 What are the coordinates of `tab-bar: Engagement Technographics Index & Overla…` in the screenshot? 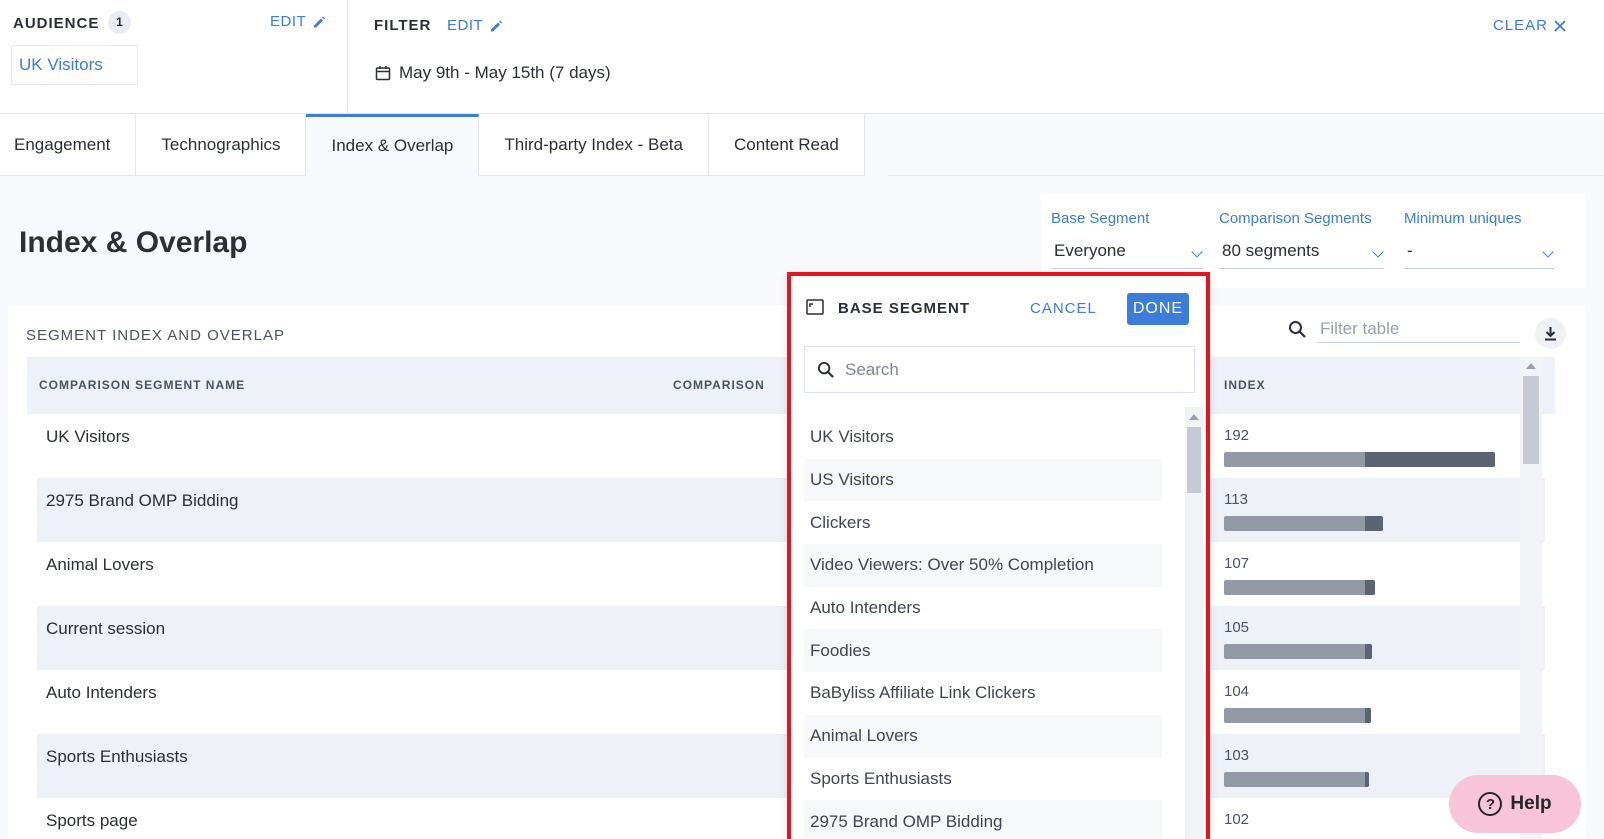 It's located at (432, 145).